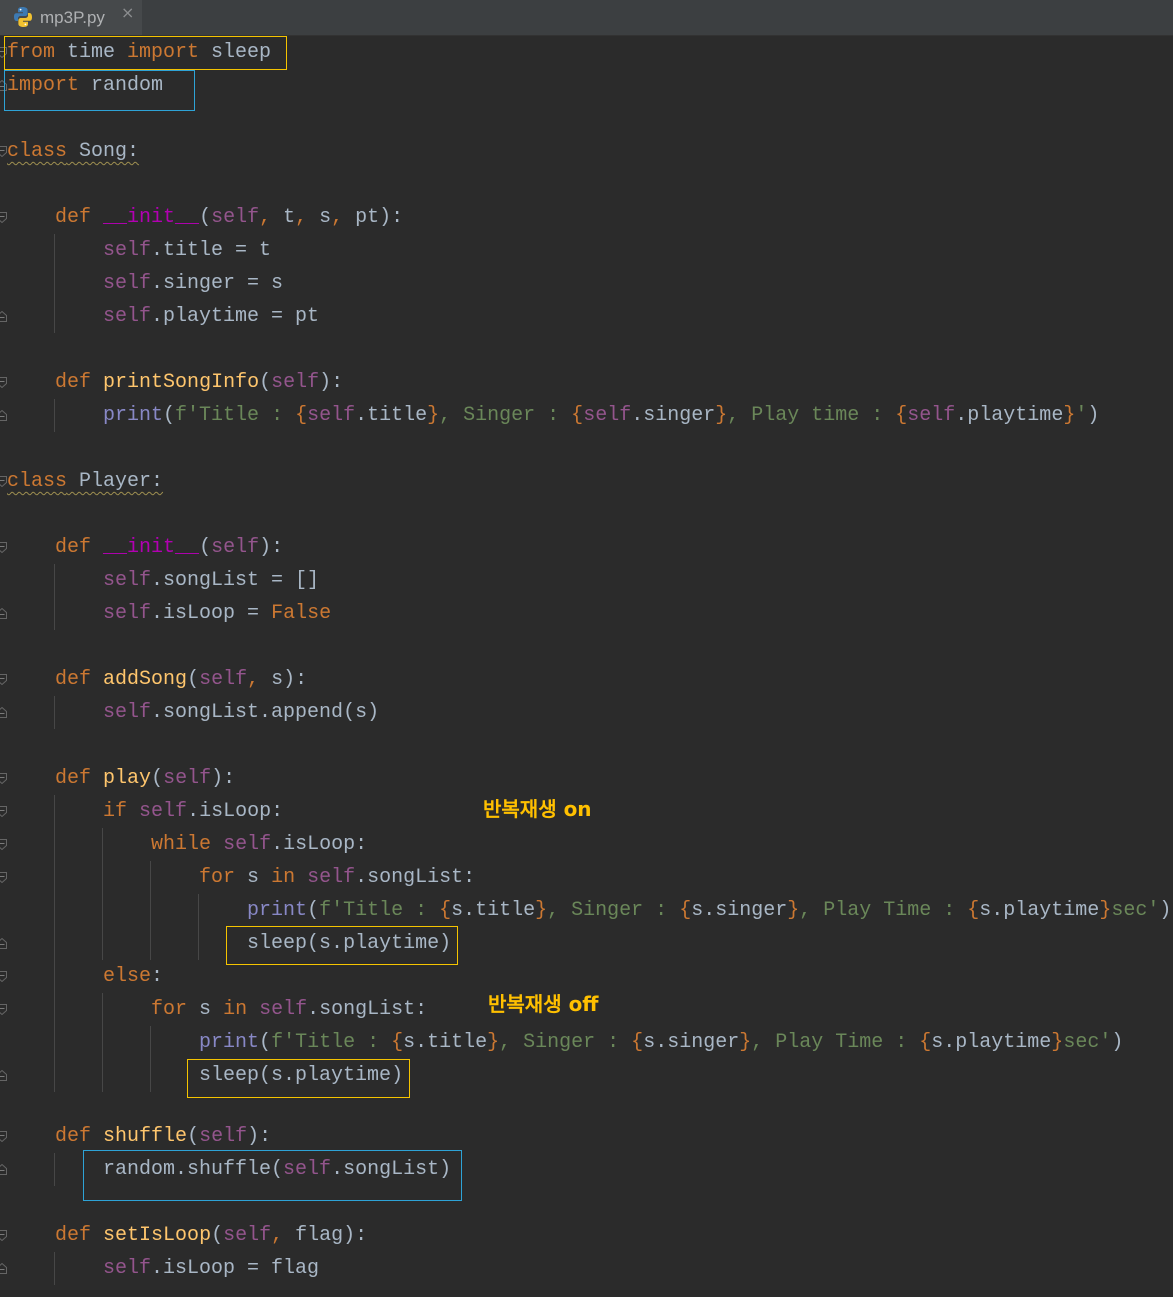 Image resolution: width=1173 pixels, height=1297 pixels. What do you see at coordinates (835, 1042) in the screenshot?
I see `code-token: , Play Time :` at bounding box center [835, 1042].